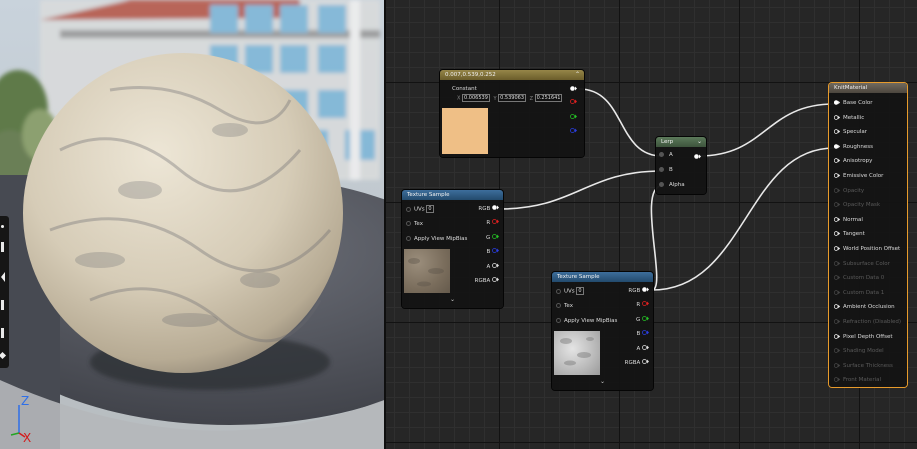 The width and height of the screenshot is (917, 449). I want to click on lerp-node-header: Lerp ⌄, so click(681, 142).